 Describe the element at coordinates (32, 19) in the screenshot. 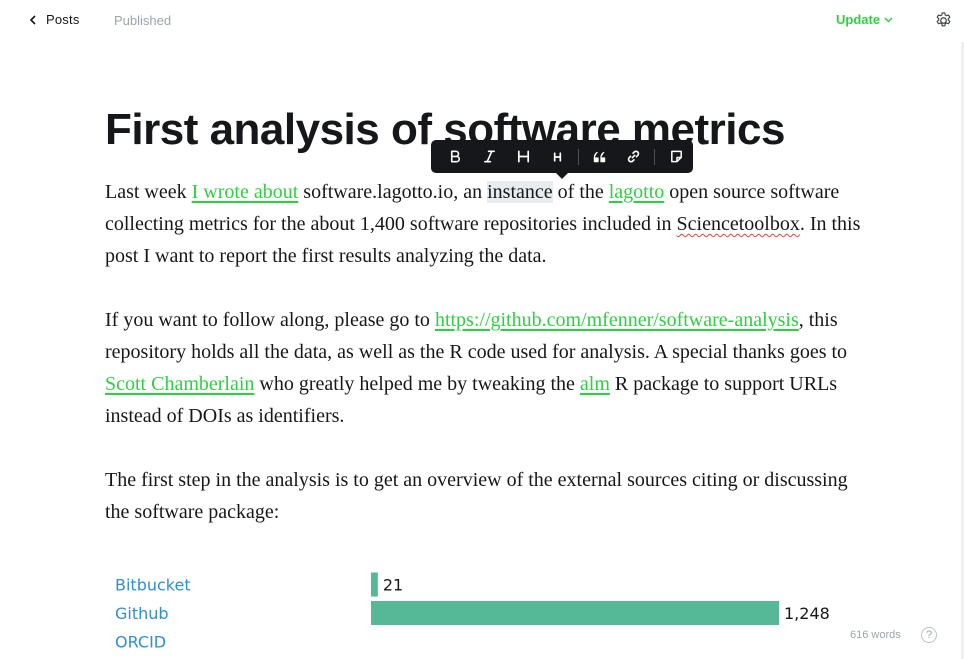

I see `chevron-left-icon` at that location.